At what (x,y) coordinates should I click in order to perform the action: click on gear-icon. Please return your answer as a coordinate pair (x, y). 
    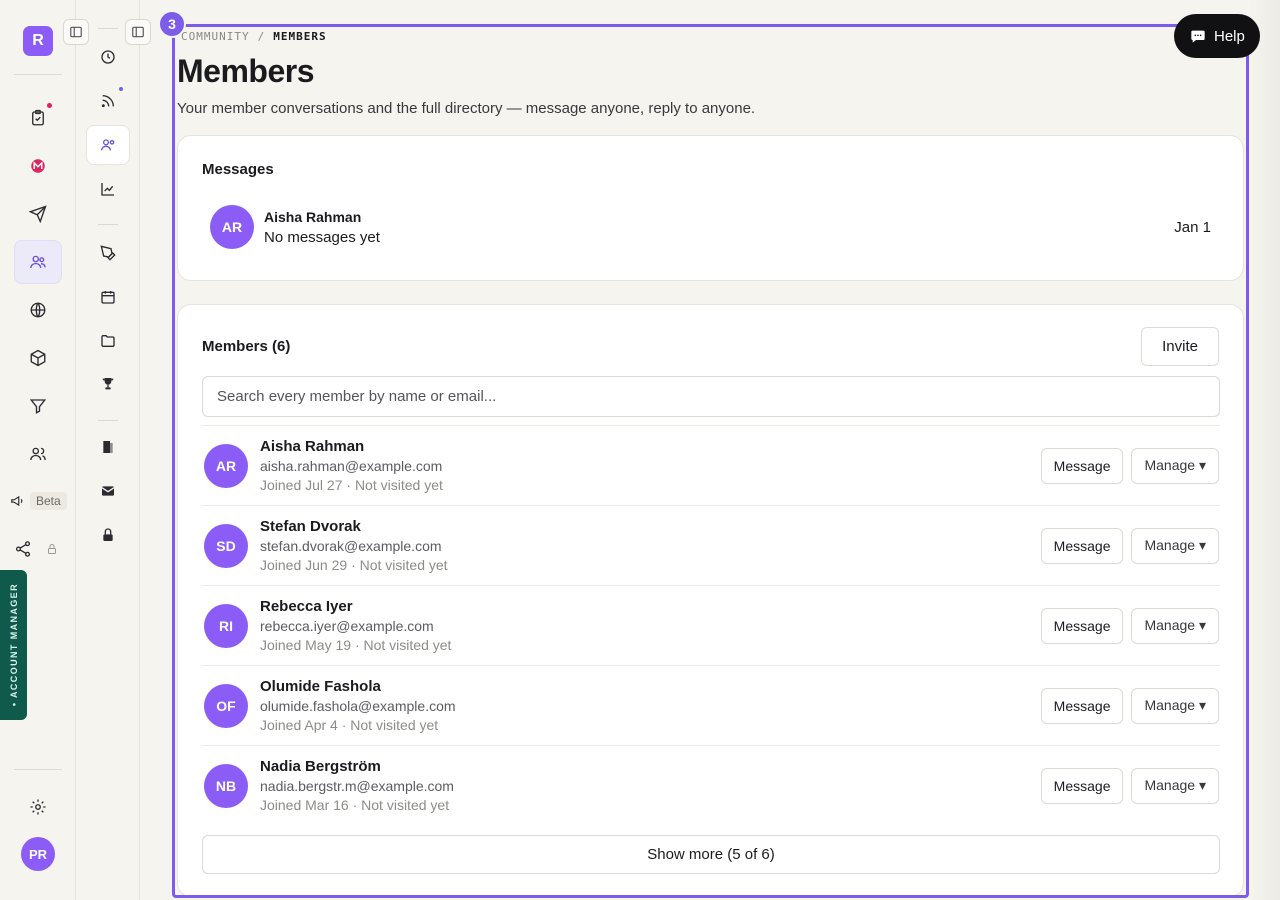
    Looking at the image, I should click on (38, 807).